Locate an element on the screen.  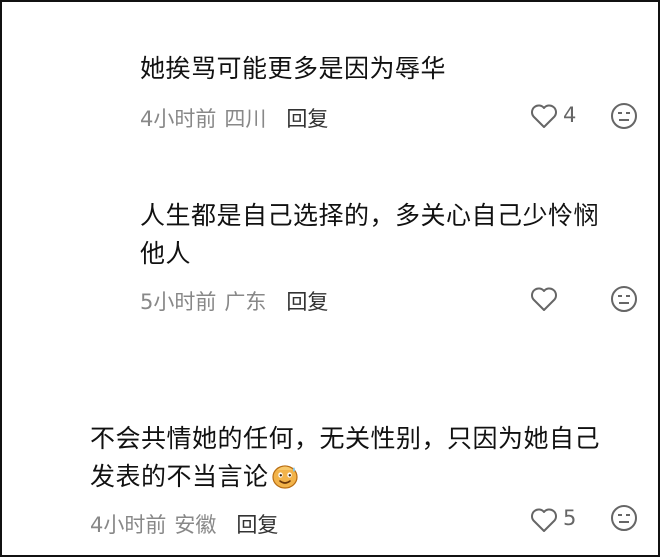
comment-text-line-1: 她挨骂可能更多是因为辱华 is located at coordinates (293, 68).